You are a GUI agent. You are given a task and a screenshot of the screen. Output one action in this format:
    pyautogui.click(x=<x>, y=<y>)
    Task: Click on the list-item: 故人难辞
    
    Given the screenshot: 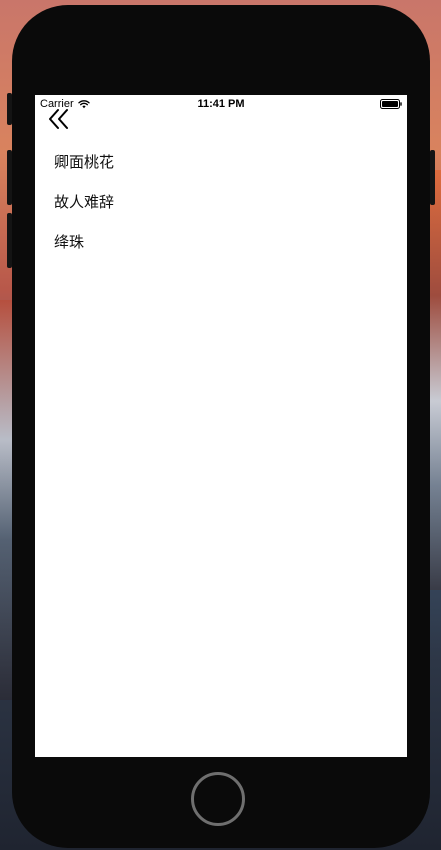 What is the action you would take?
    pyautogui.click(x=221, y=213)
    